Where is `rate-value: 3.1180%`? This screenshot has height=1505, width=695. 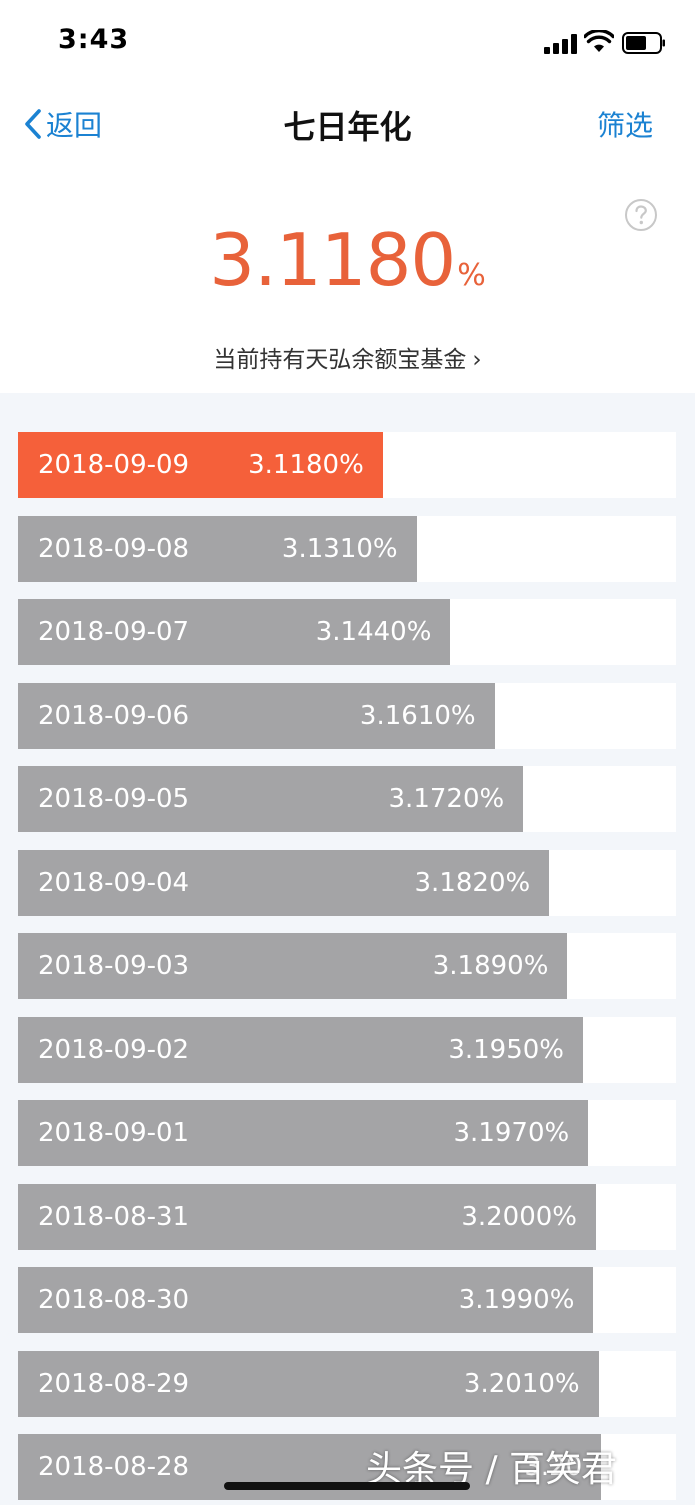
rate-value: 3.1180% is located at coordinates (306, 465).